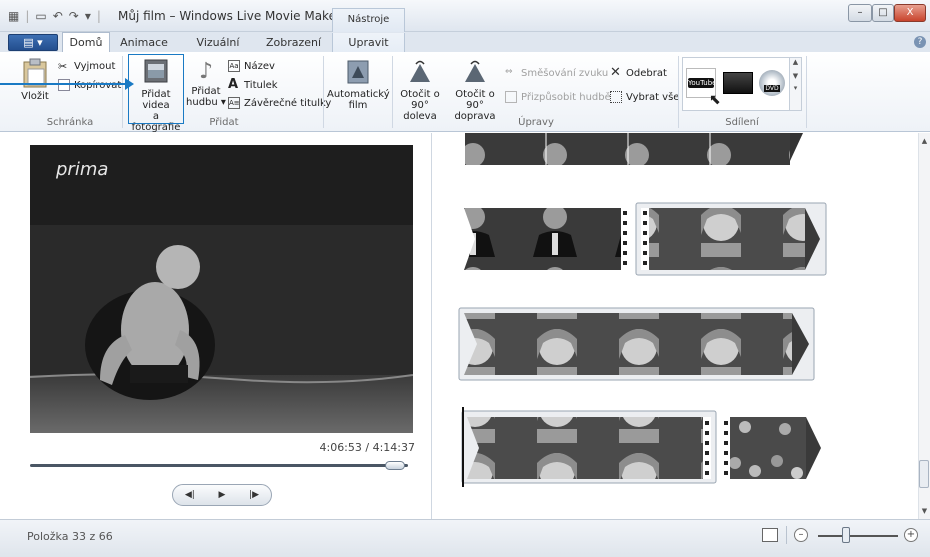 Image resolution: width=930 pixels, height=557 pixels. What do you see at coordinates (190, 495) in the screenshot?
I see `previous-frame-button: ◀|` at bounding box center [190, 495].